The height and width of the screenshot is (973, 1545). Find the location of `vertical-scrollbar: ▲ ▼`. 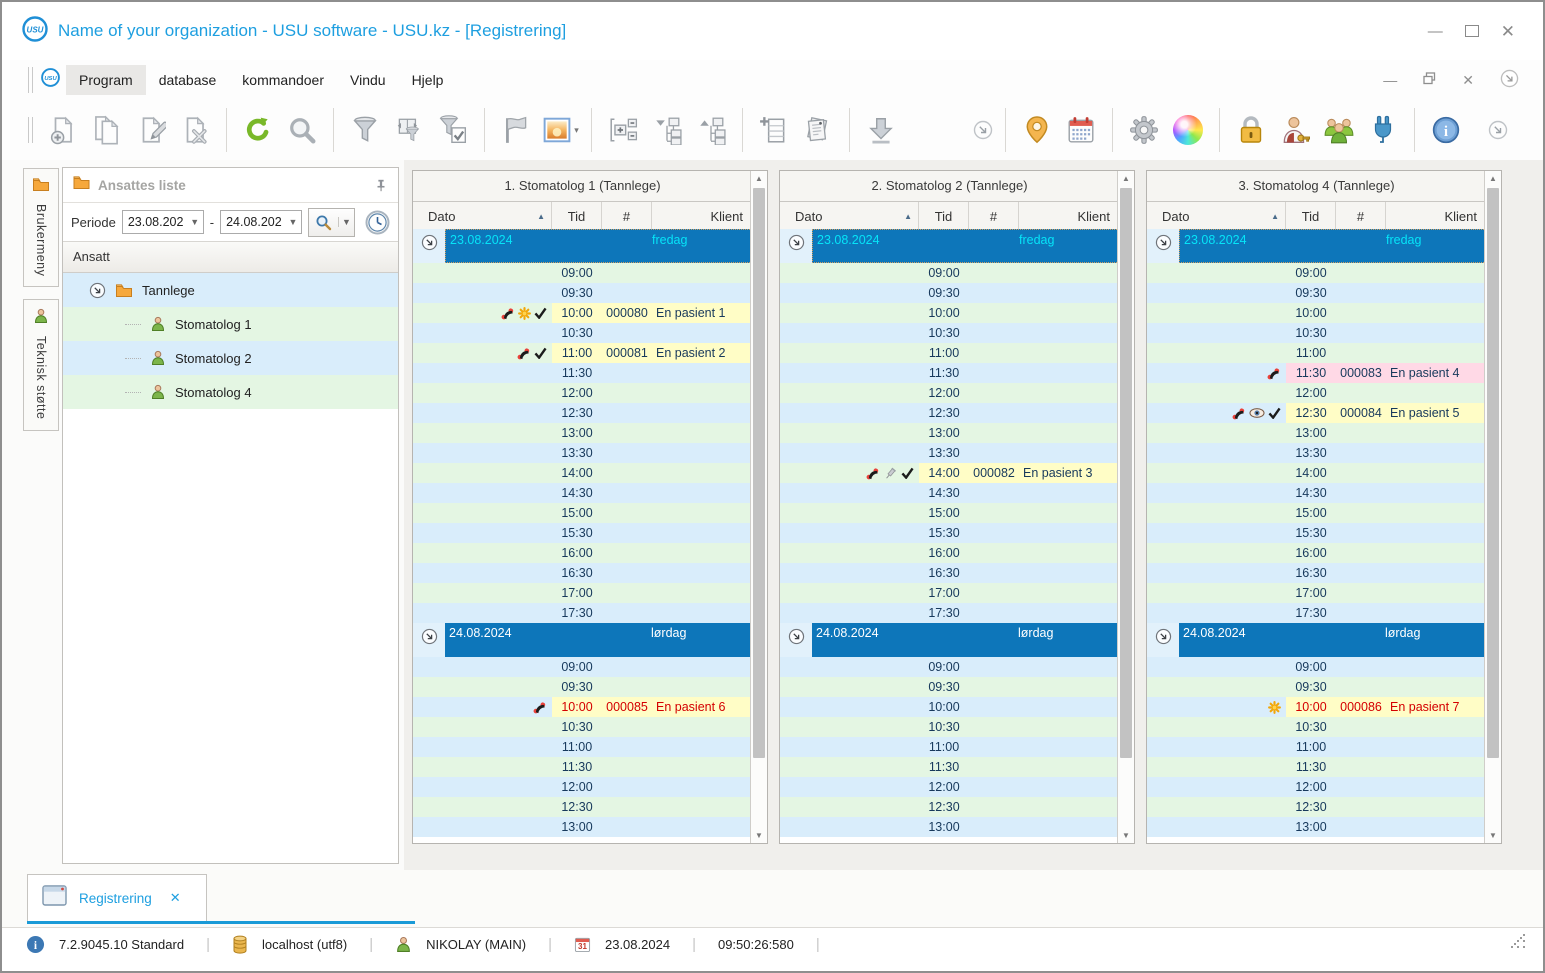

vertical-scrollbar: ▲ ▼ is located at coordinates (1125, 507).